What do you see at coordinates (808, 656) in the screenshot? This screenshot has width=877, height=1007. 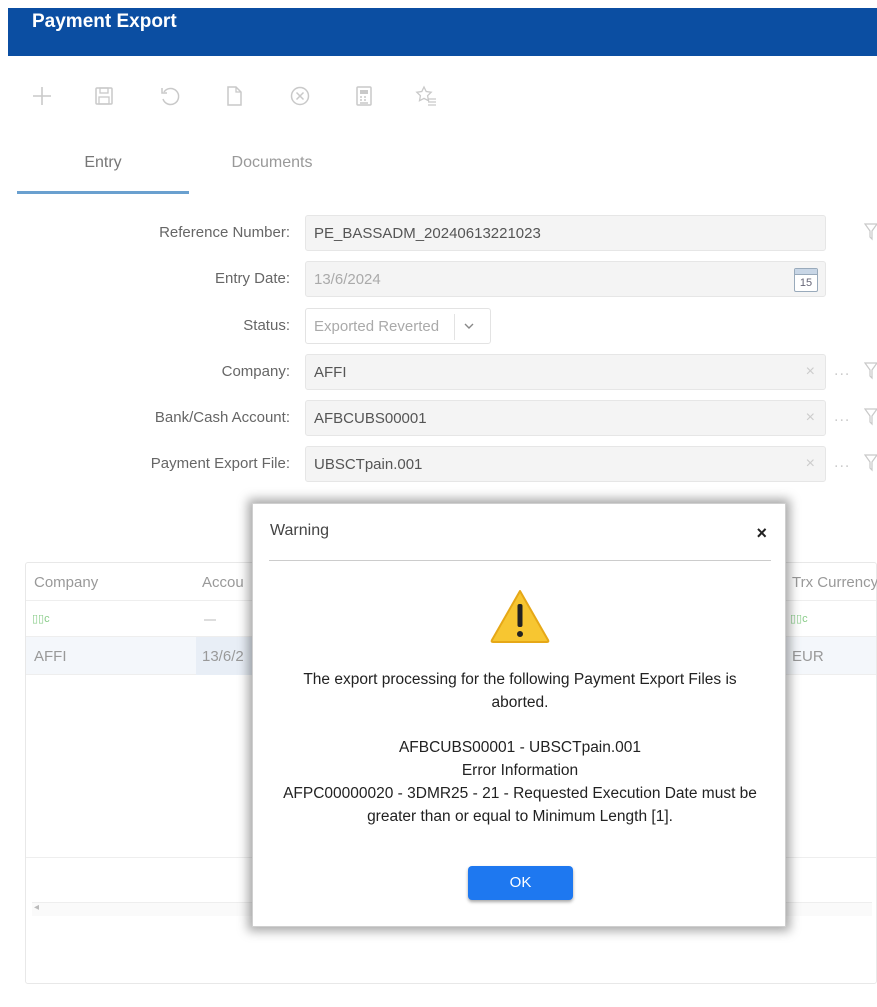 I see `cell-trx-currency: EUR` at bounding box center [808, 656].